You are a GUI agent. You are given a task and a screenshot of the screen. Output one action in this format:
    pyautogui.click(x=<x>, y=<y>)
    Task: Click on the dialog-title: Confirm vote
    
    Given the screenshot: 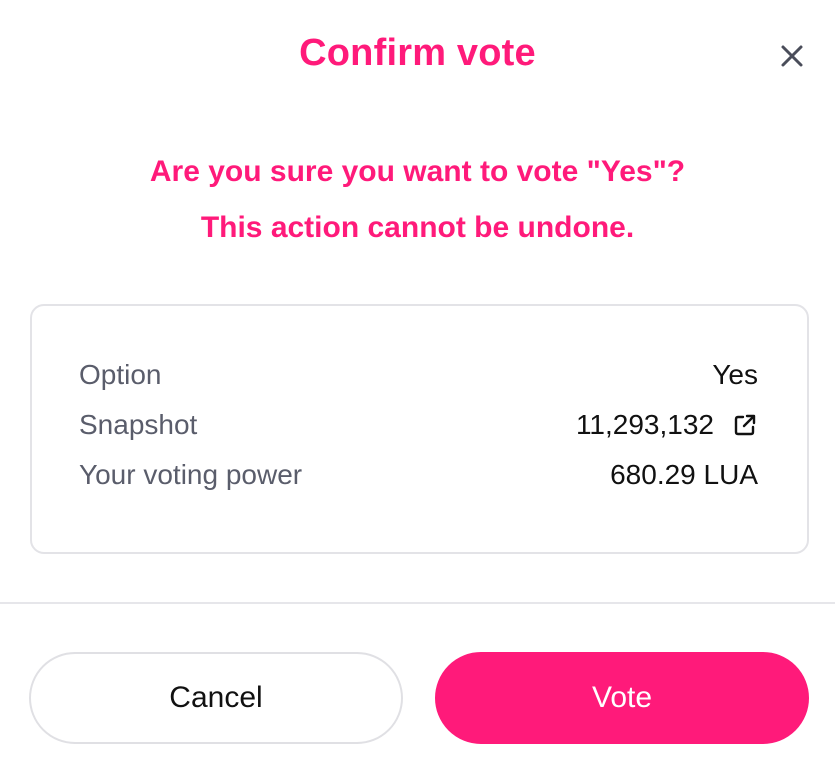 What is the action you would take?
    pyautogui.click(x=417, y=53)
    